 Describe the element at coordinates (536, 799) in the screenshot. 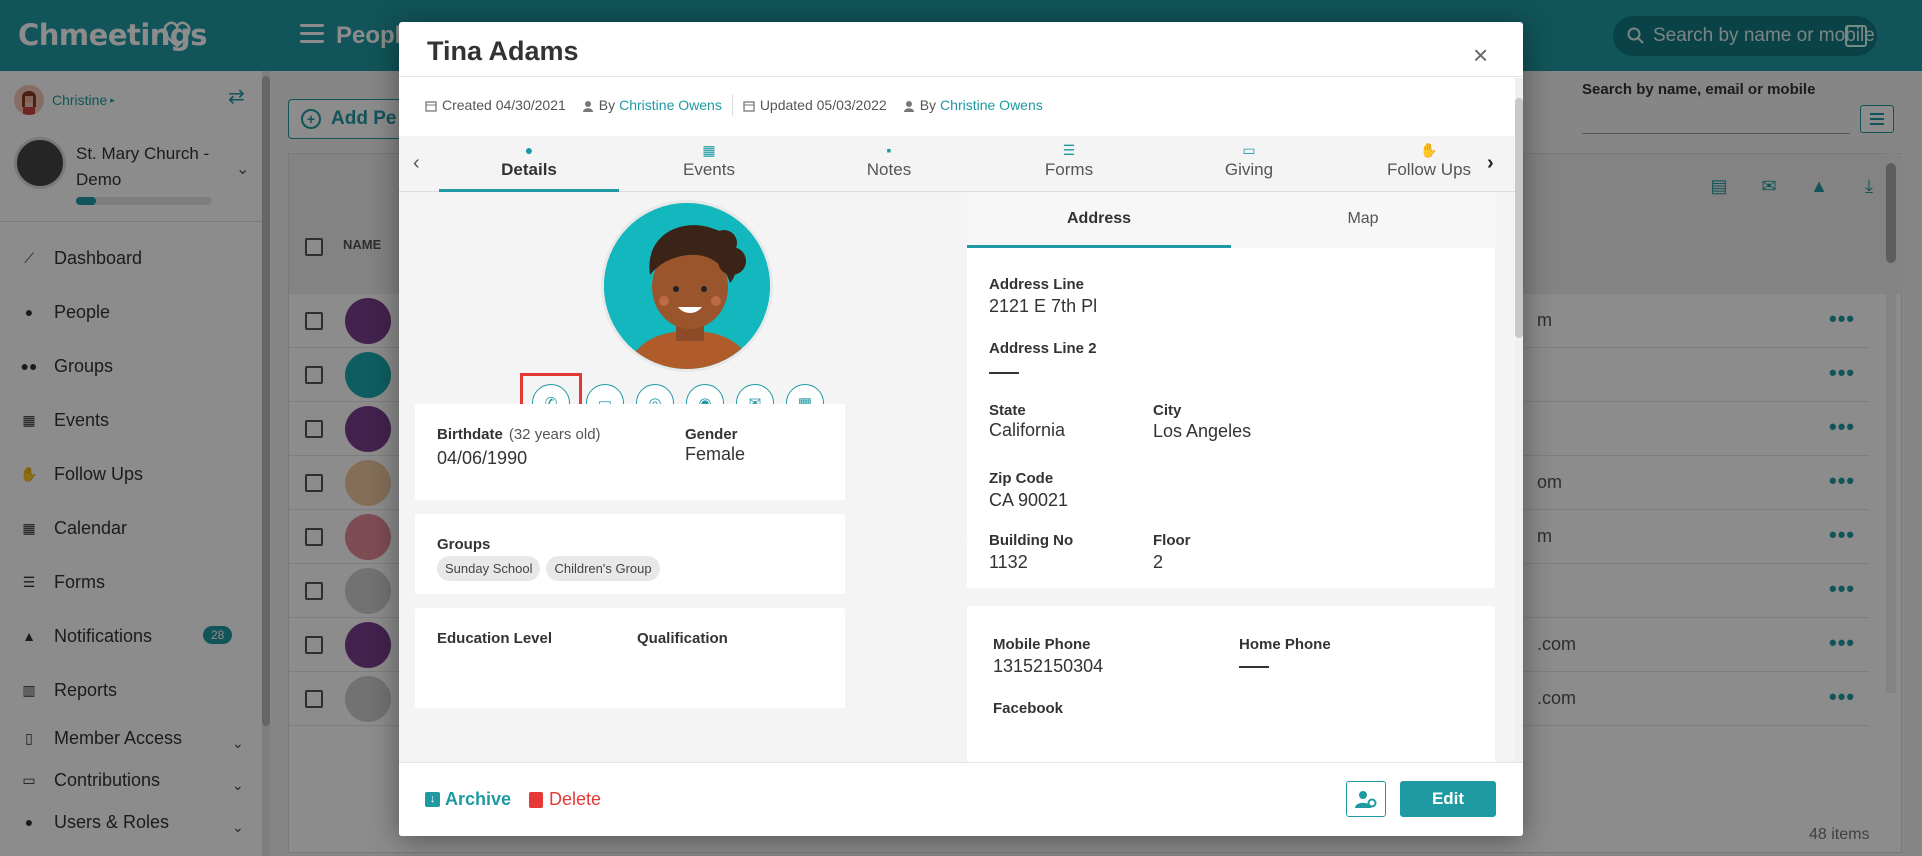

I see `trash-icon` at that location.